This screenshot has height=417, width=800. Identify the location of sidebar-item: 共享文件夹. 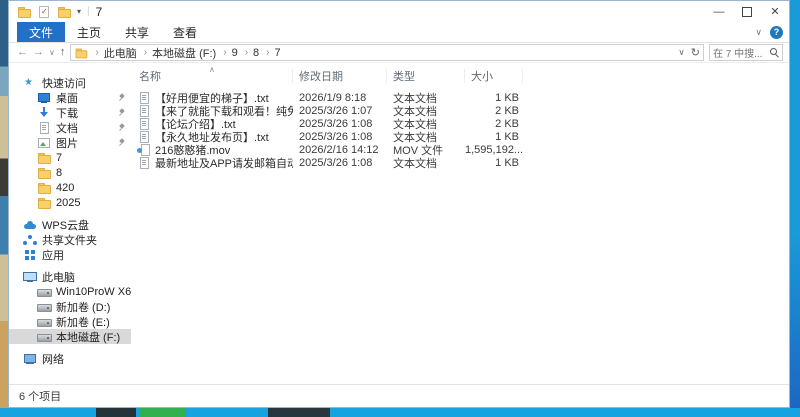
(70, 239).